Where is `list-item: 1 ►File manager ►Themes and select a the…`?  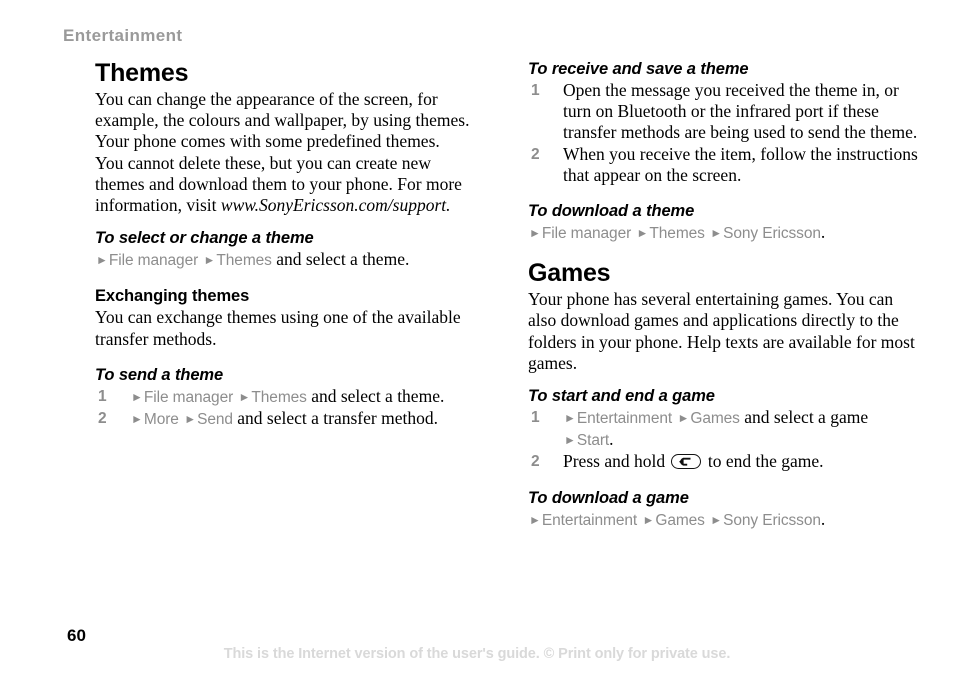
list-item: 1 ►File manager ►Themes and select a the… is located at coordinates (282, 397).